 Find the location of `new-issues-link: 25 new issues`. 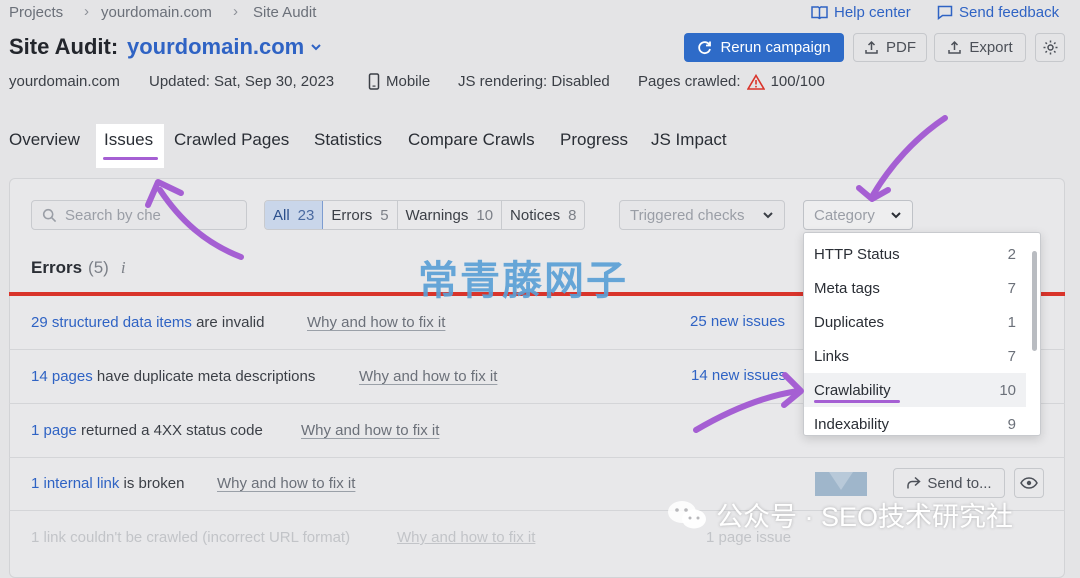

new-issues-link: 25 new issues is located at coordinates (737, 321).